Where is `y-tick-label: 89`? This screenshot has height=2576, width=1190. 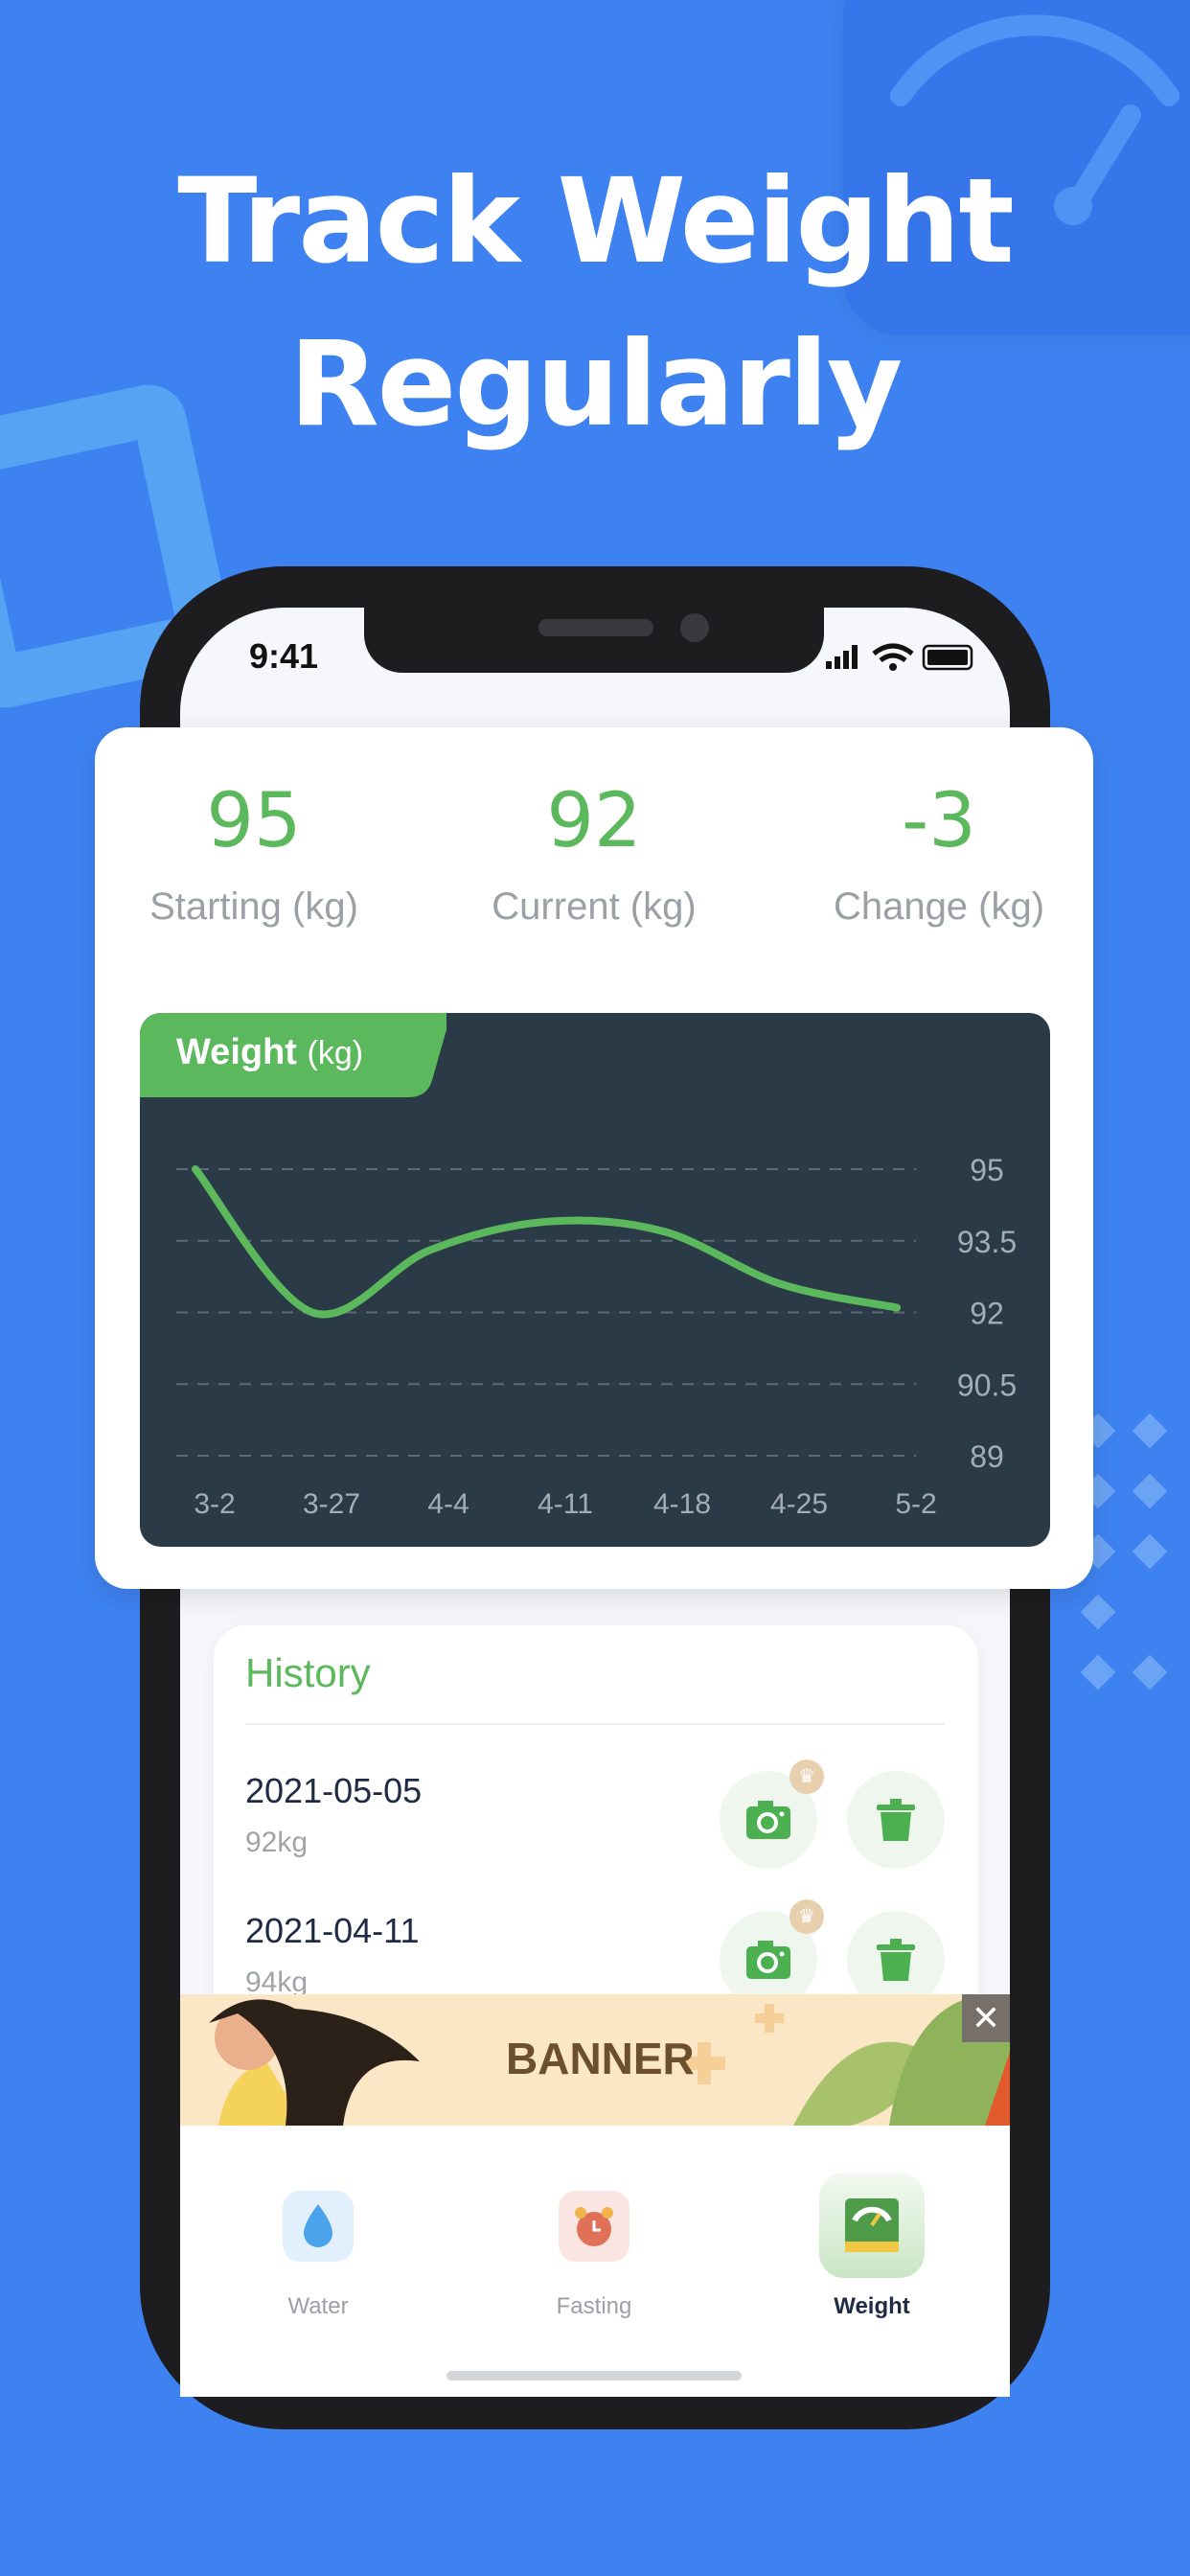
y-tick-label: 89 is located at coordinates (987, 1456).